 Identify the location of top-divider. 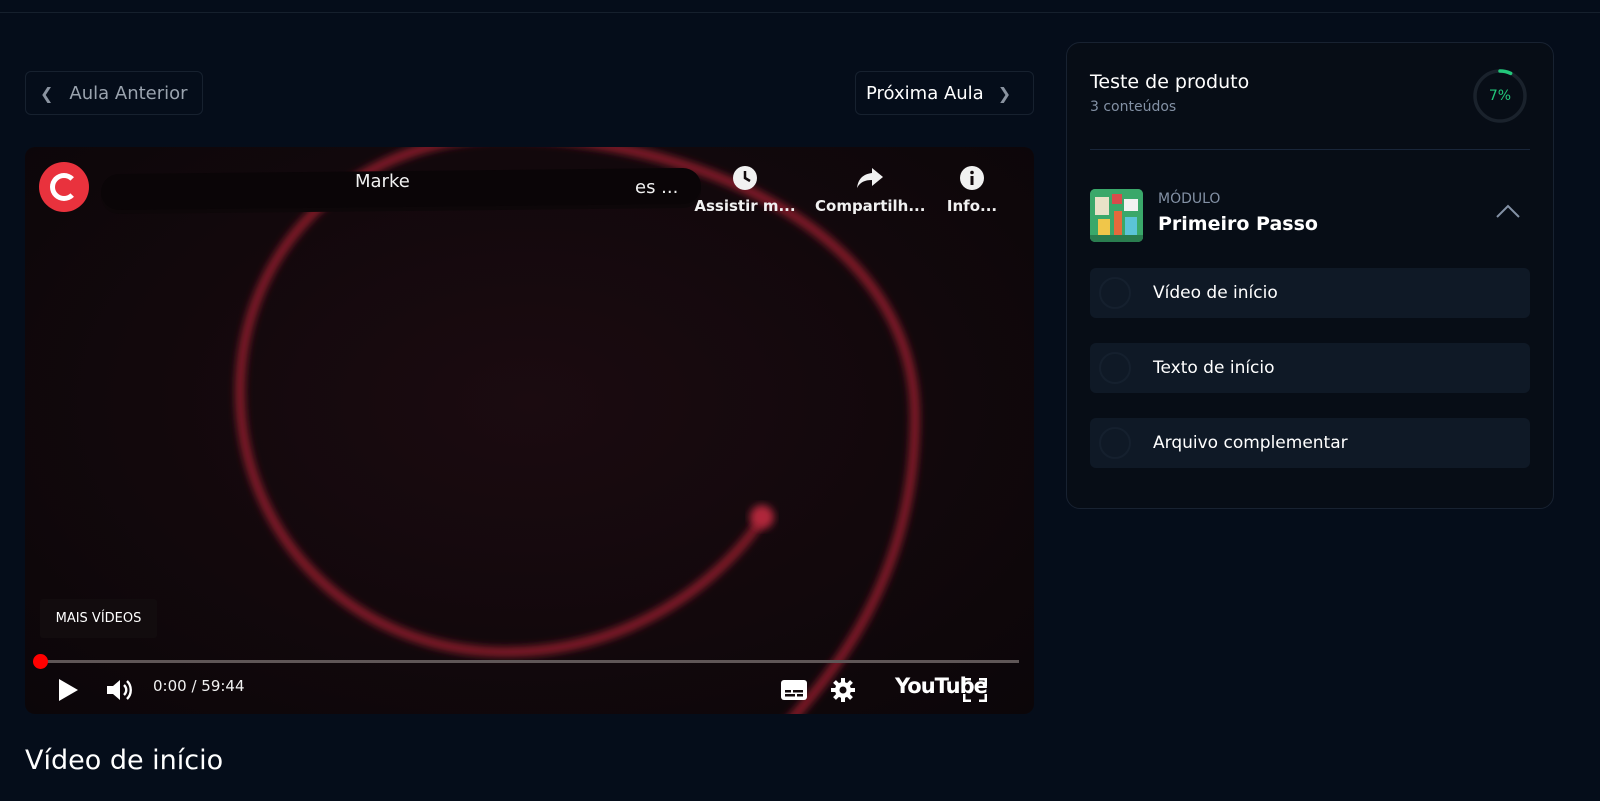
(800, 12).